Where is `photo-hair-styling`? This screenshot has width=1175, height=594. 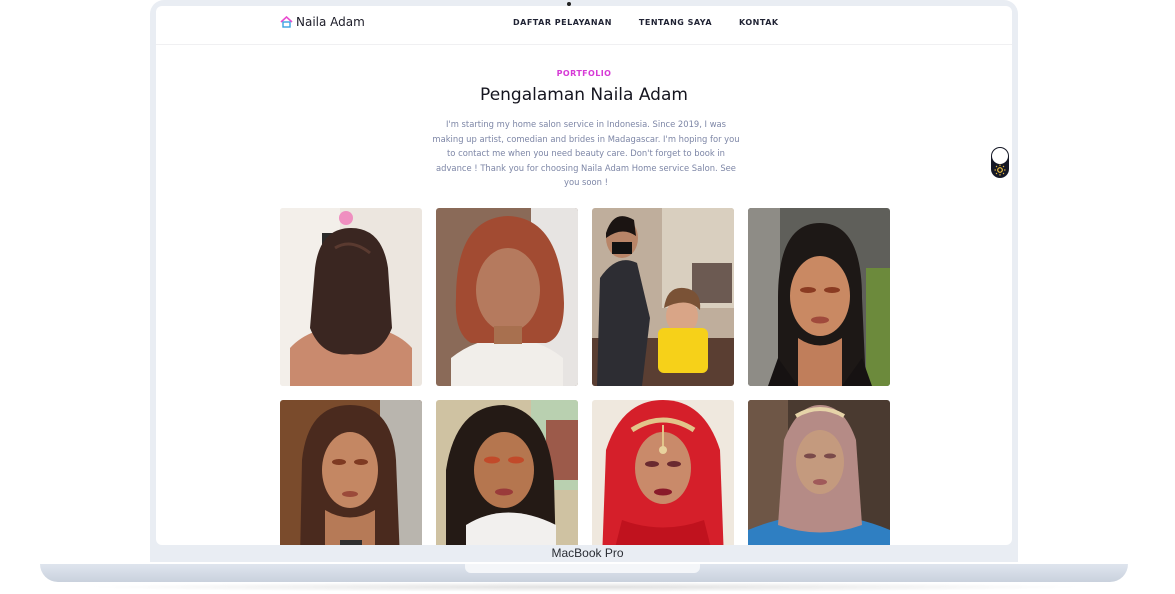
photo-hair-styling is located at coordinates (663, 297).